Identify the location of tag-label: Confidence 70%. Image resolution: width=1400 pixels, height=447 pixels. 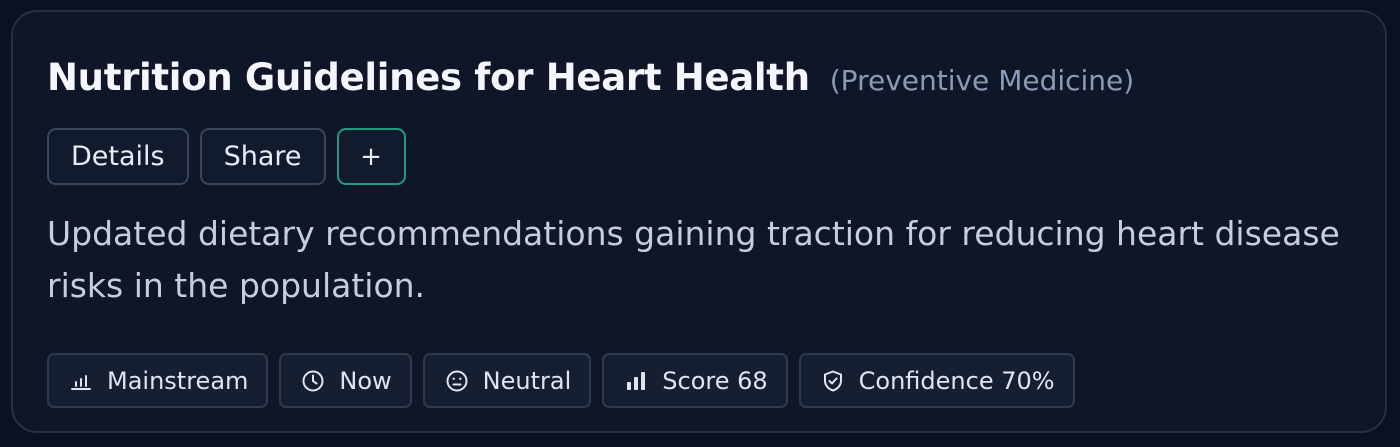
(956, 380).